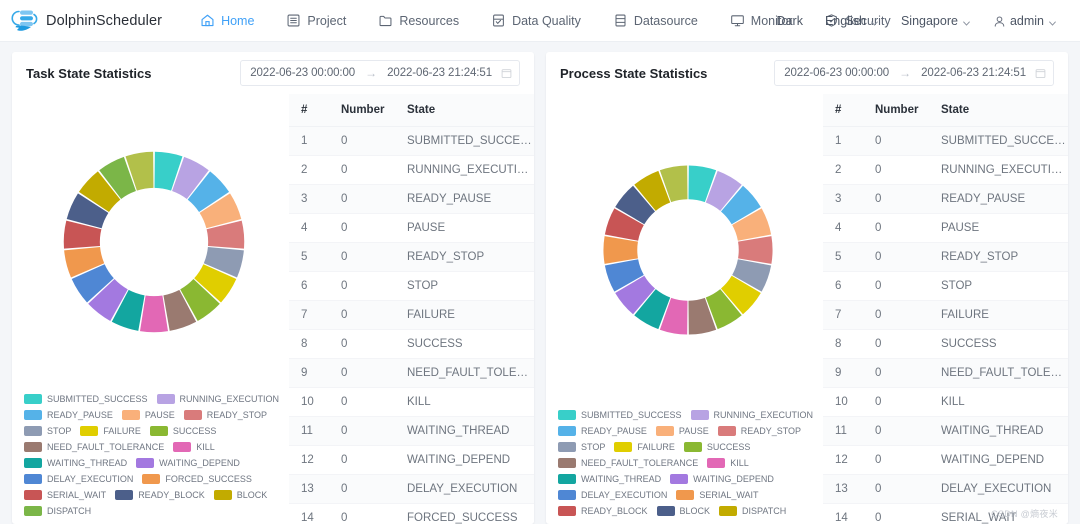 This screenshot has height=524, width=1080. I want to click on table-row: 14 0 FORCED_SUCCESS, so click(411, 513).